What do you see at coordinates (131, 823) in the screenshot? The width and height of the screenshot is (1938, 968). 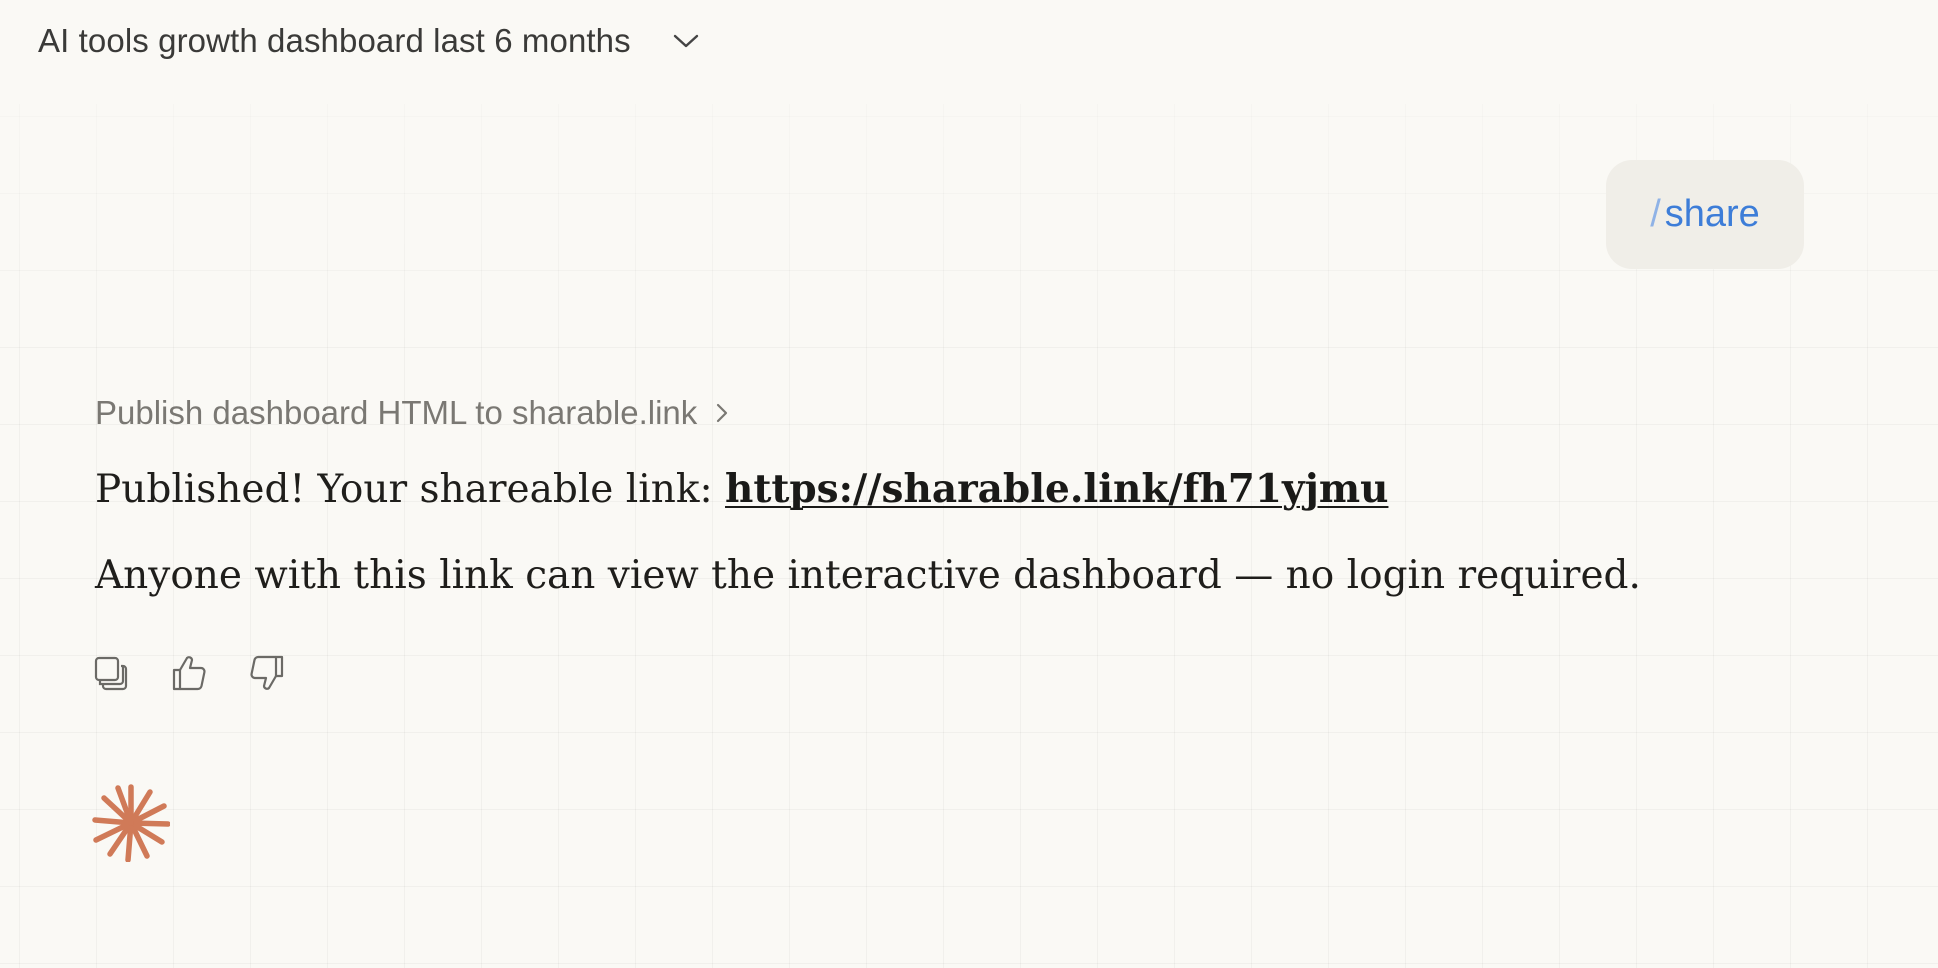 I see `assistant-spark-icon` at bounding box center [131, 823].